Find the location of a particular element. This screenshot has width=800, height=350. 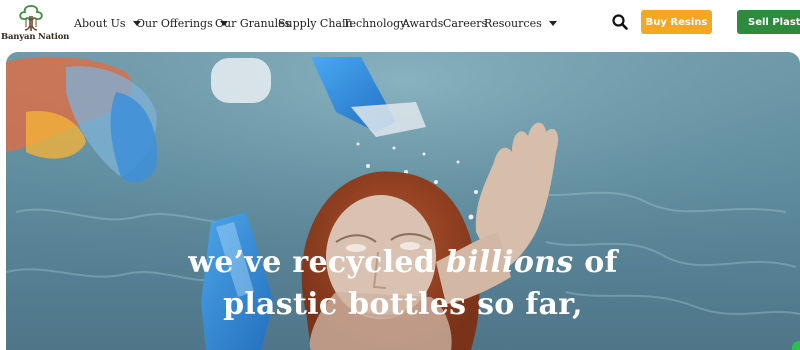

chevron-down-icon is located at coordinates (552, 23).